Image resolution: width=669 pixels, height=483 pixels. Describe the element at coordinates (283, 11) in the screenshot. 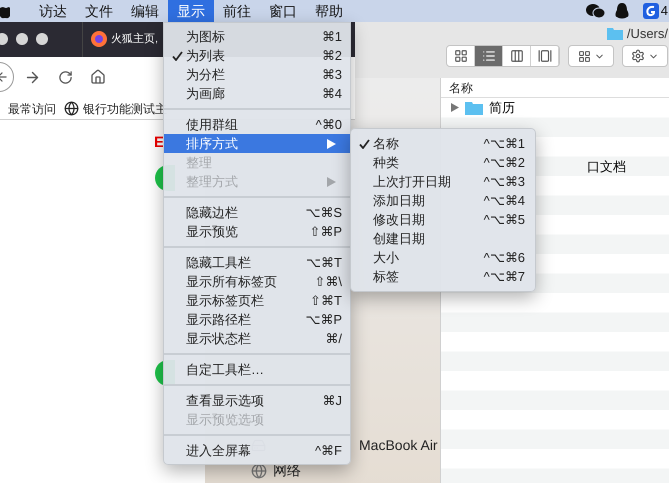

I see `menu-title: 窗口` at that location.